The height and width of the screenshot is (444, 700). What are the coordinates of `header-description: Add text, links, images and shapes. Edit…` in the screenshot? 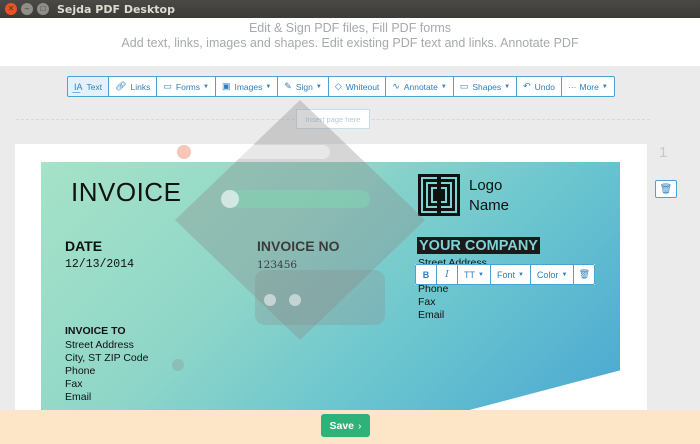 It's located at (350, 43).